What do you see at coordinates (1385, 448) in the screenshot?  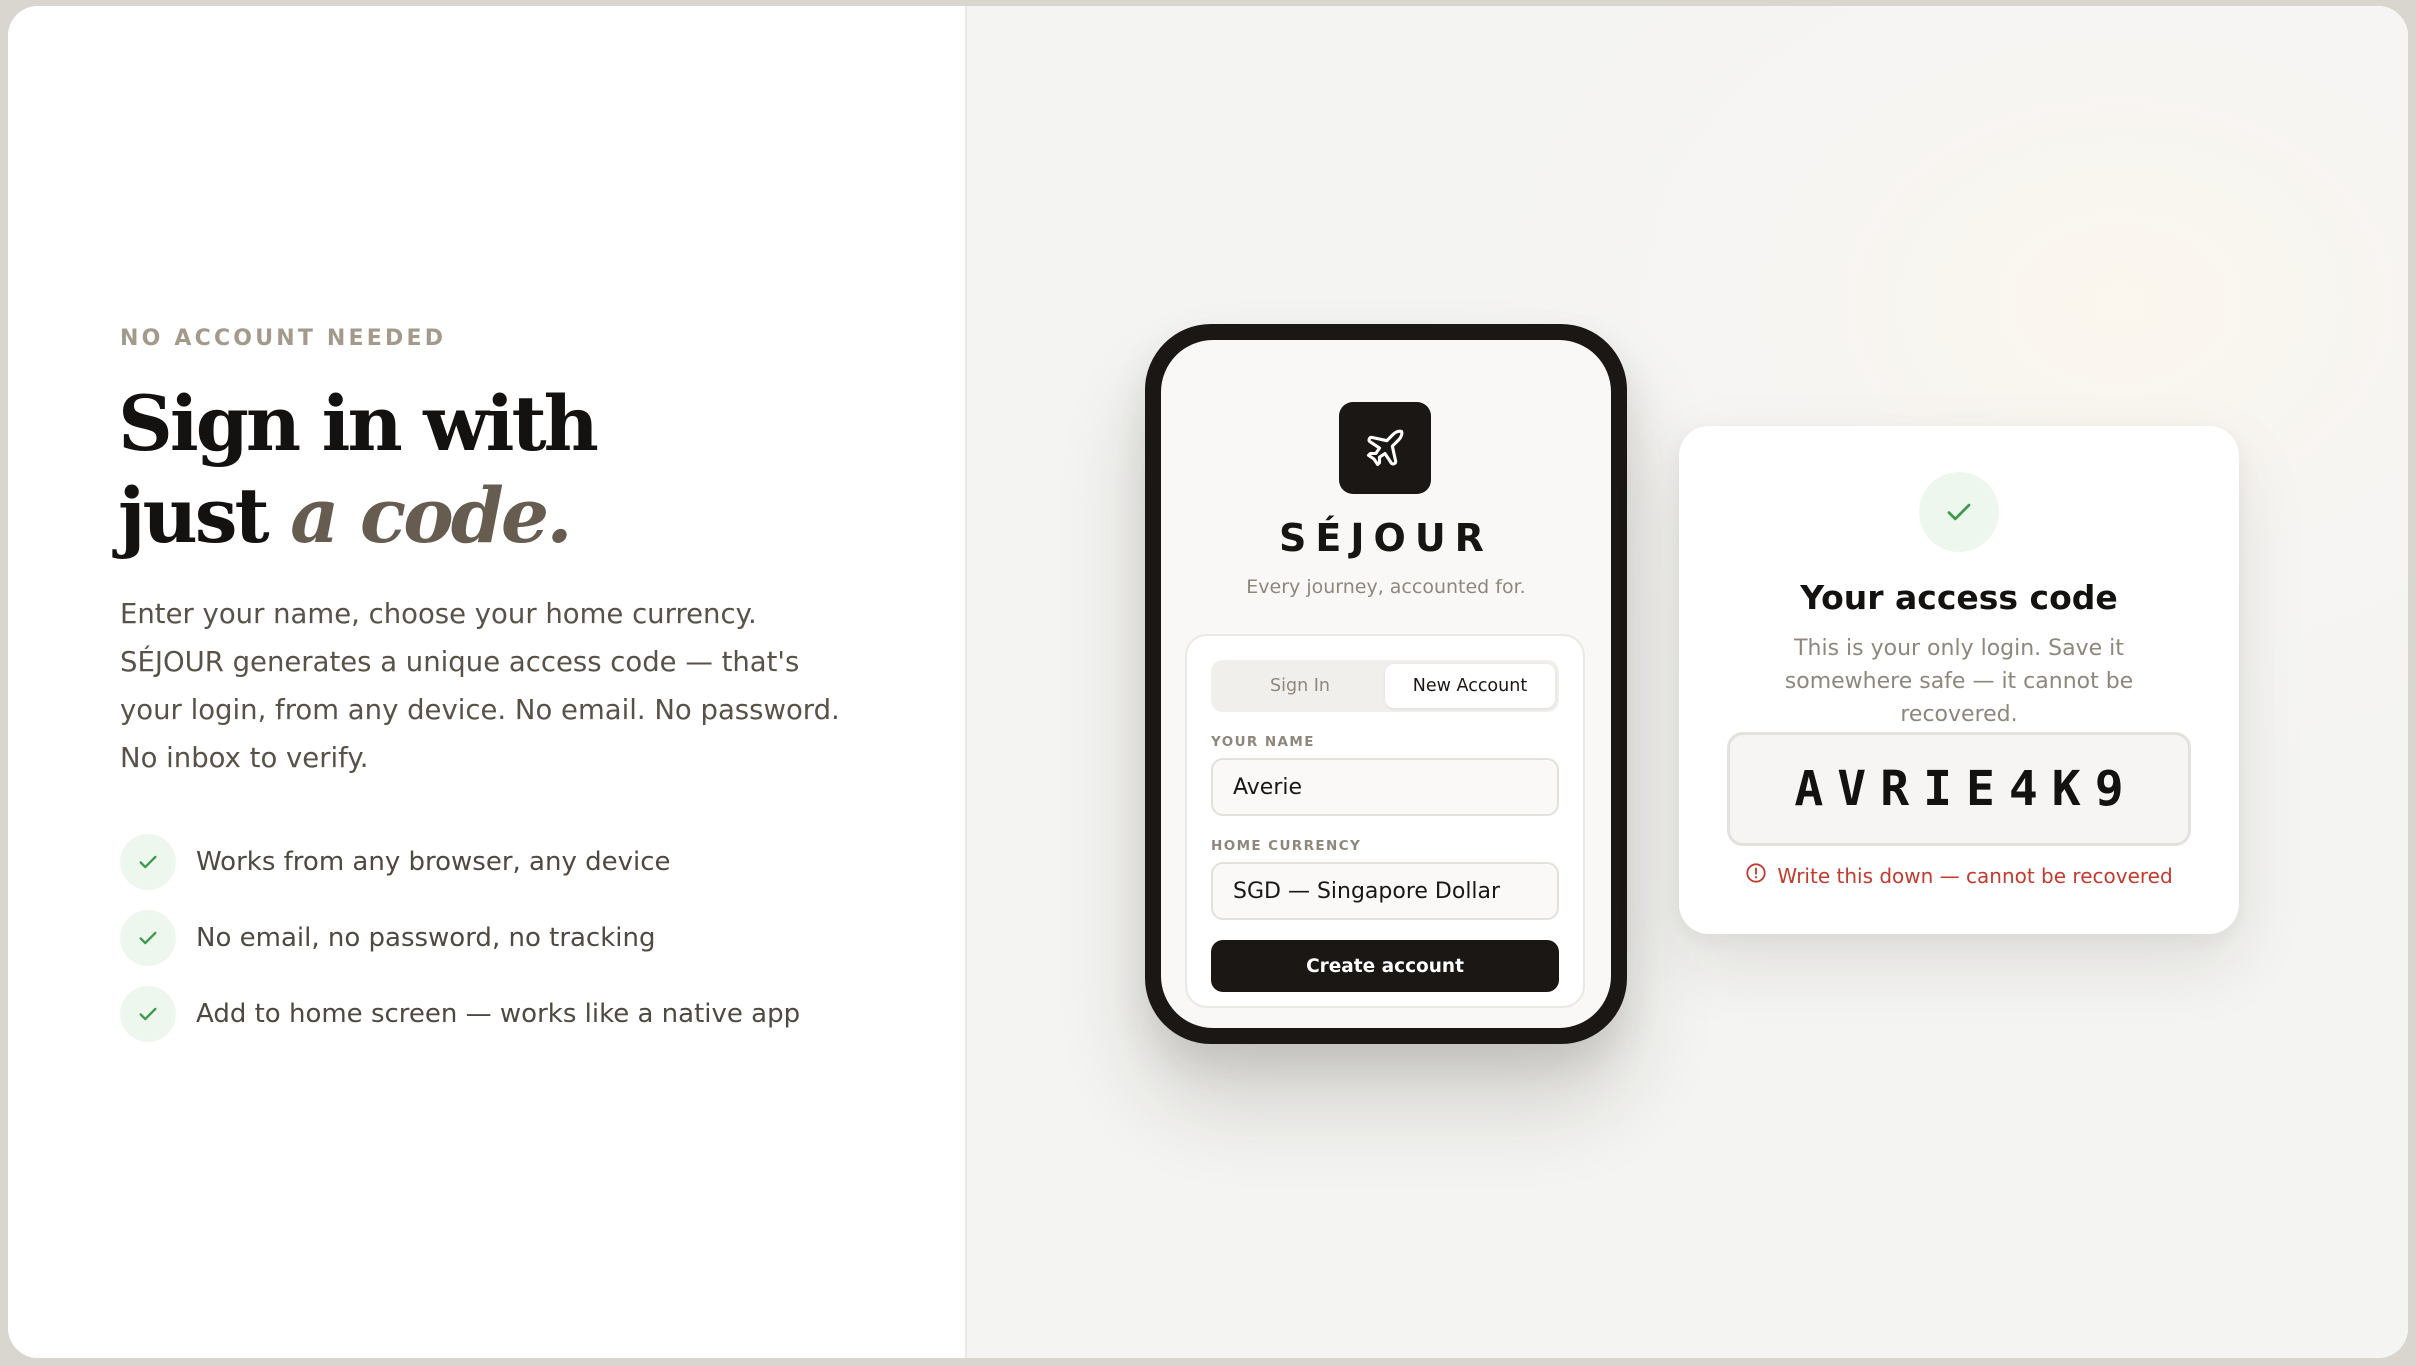 I see `airplane-icon` at bounding box center [1385, 448].